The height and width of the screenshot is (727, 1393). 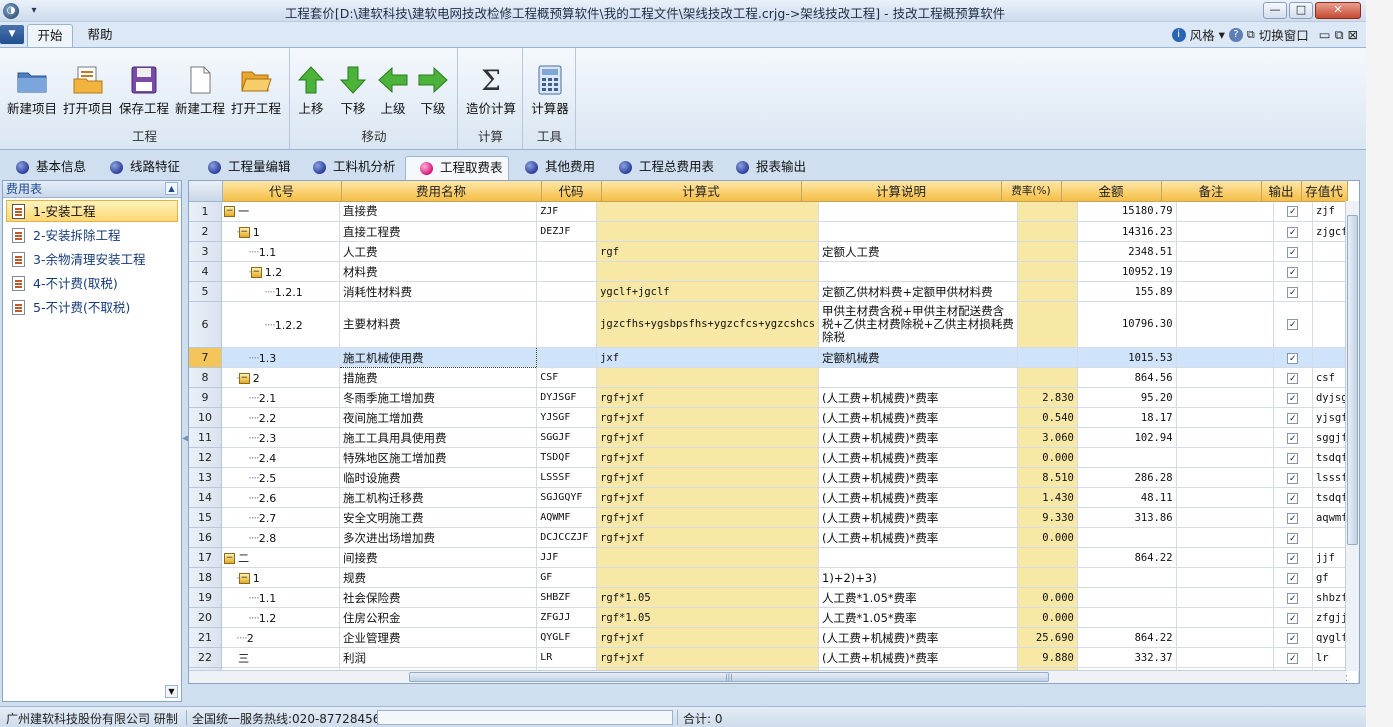 What do you see at coordinates (438, 211) in the screenshot?
I see `fee-name-cell: 直接费` at bounding box center [438, 211].